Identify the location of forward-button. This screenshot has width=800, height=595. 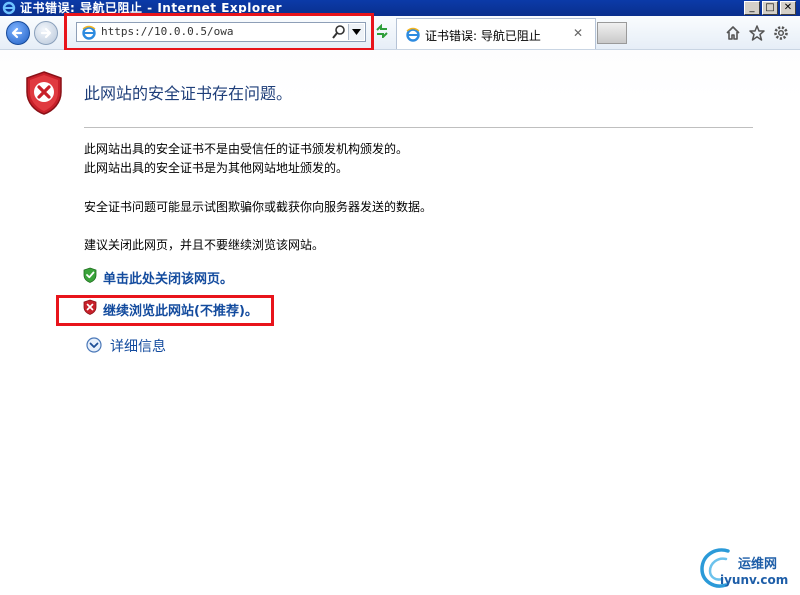
(46, 33).